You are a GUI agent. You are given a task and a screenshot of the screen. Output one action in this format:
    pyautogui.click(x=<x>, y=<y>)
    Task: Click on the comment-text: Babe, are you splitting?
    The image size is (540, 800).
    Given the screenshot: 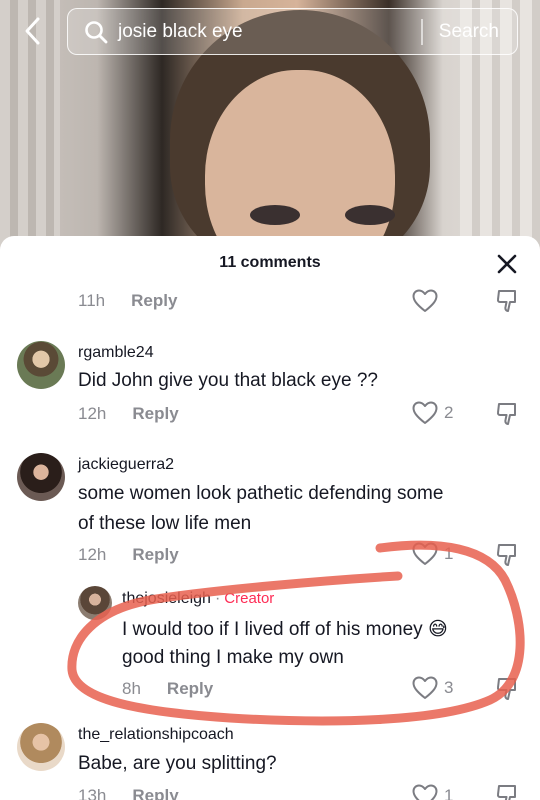 What is the action you would take?
    pyautogui.click(x=177, y=763)
    